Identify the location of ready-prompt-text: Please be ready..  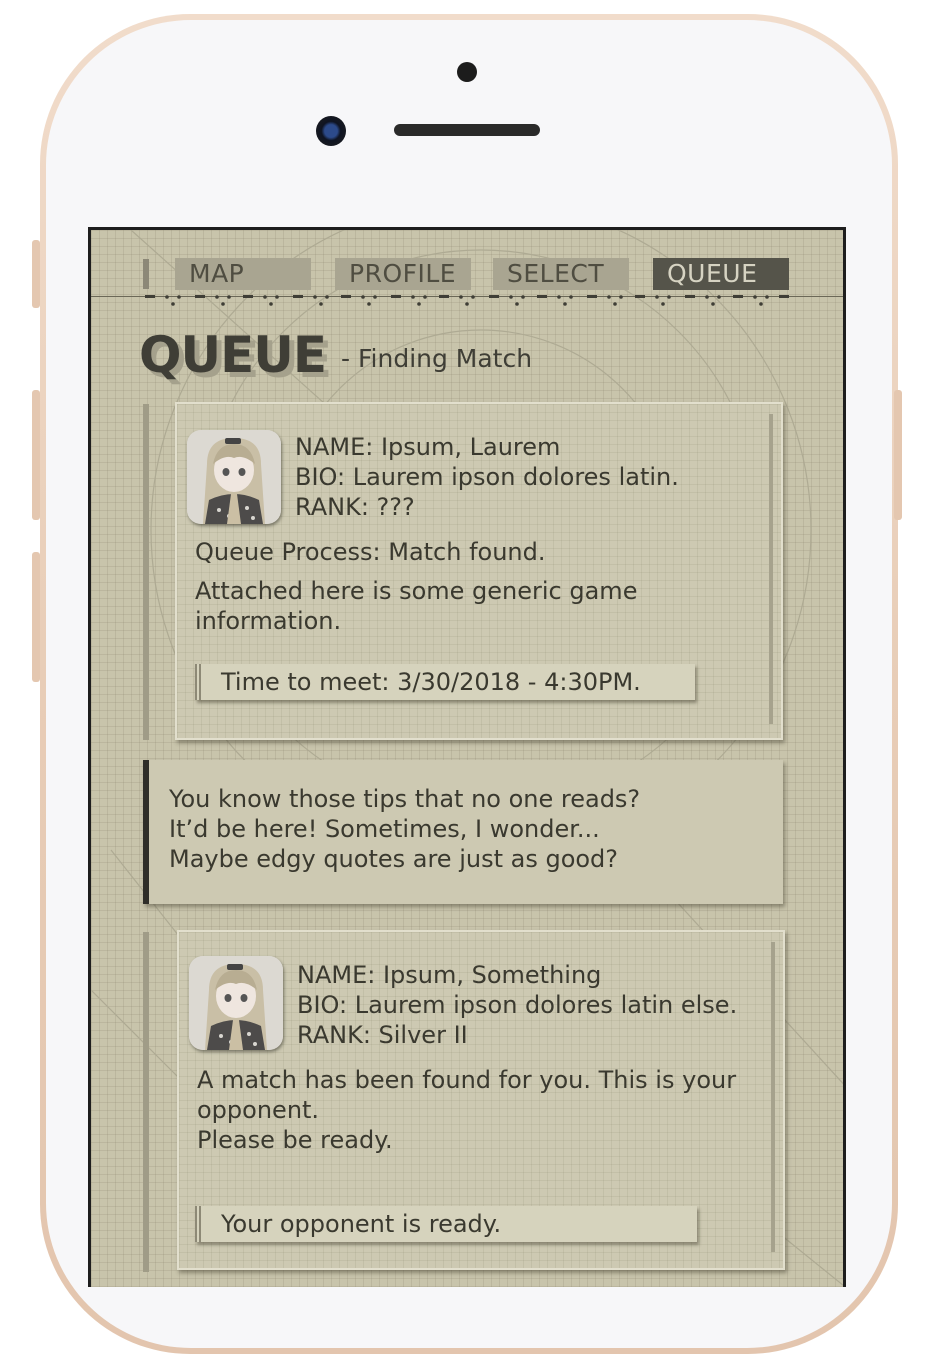
(295, 1140).